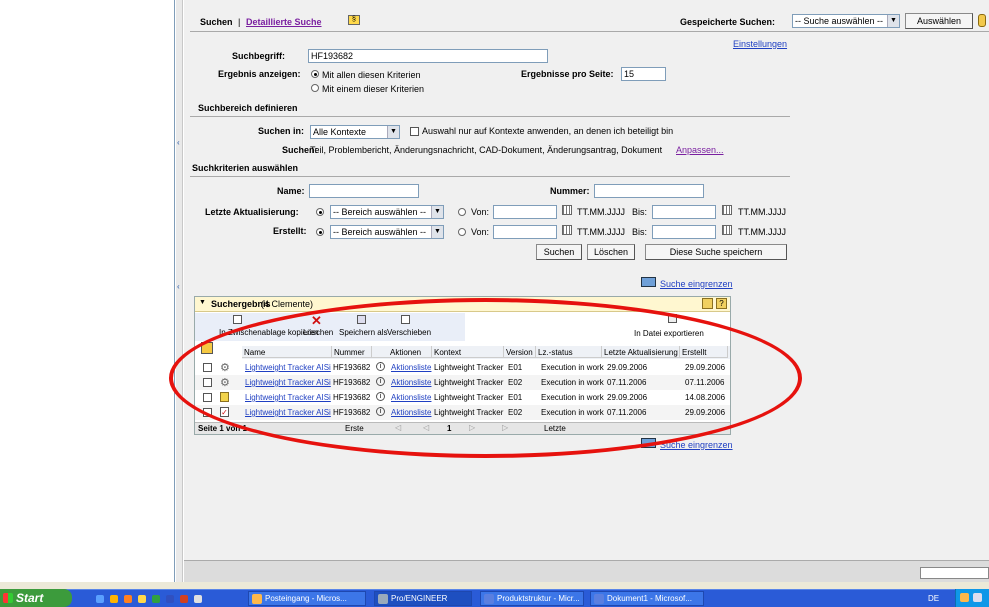 The width and height of the screenshot is (989, 607). I want to click on status-field, so click(954, 573).